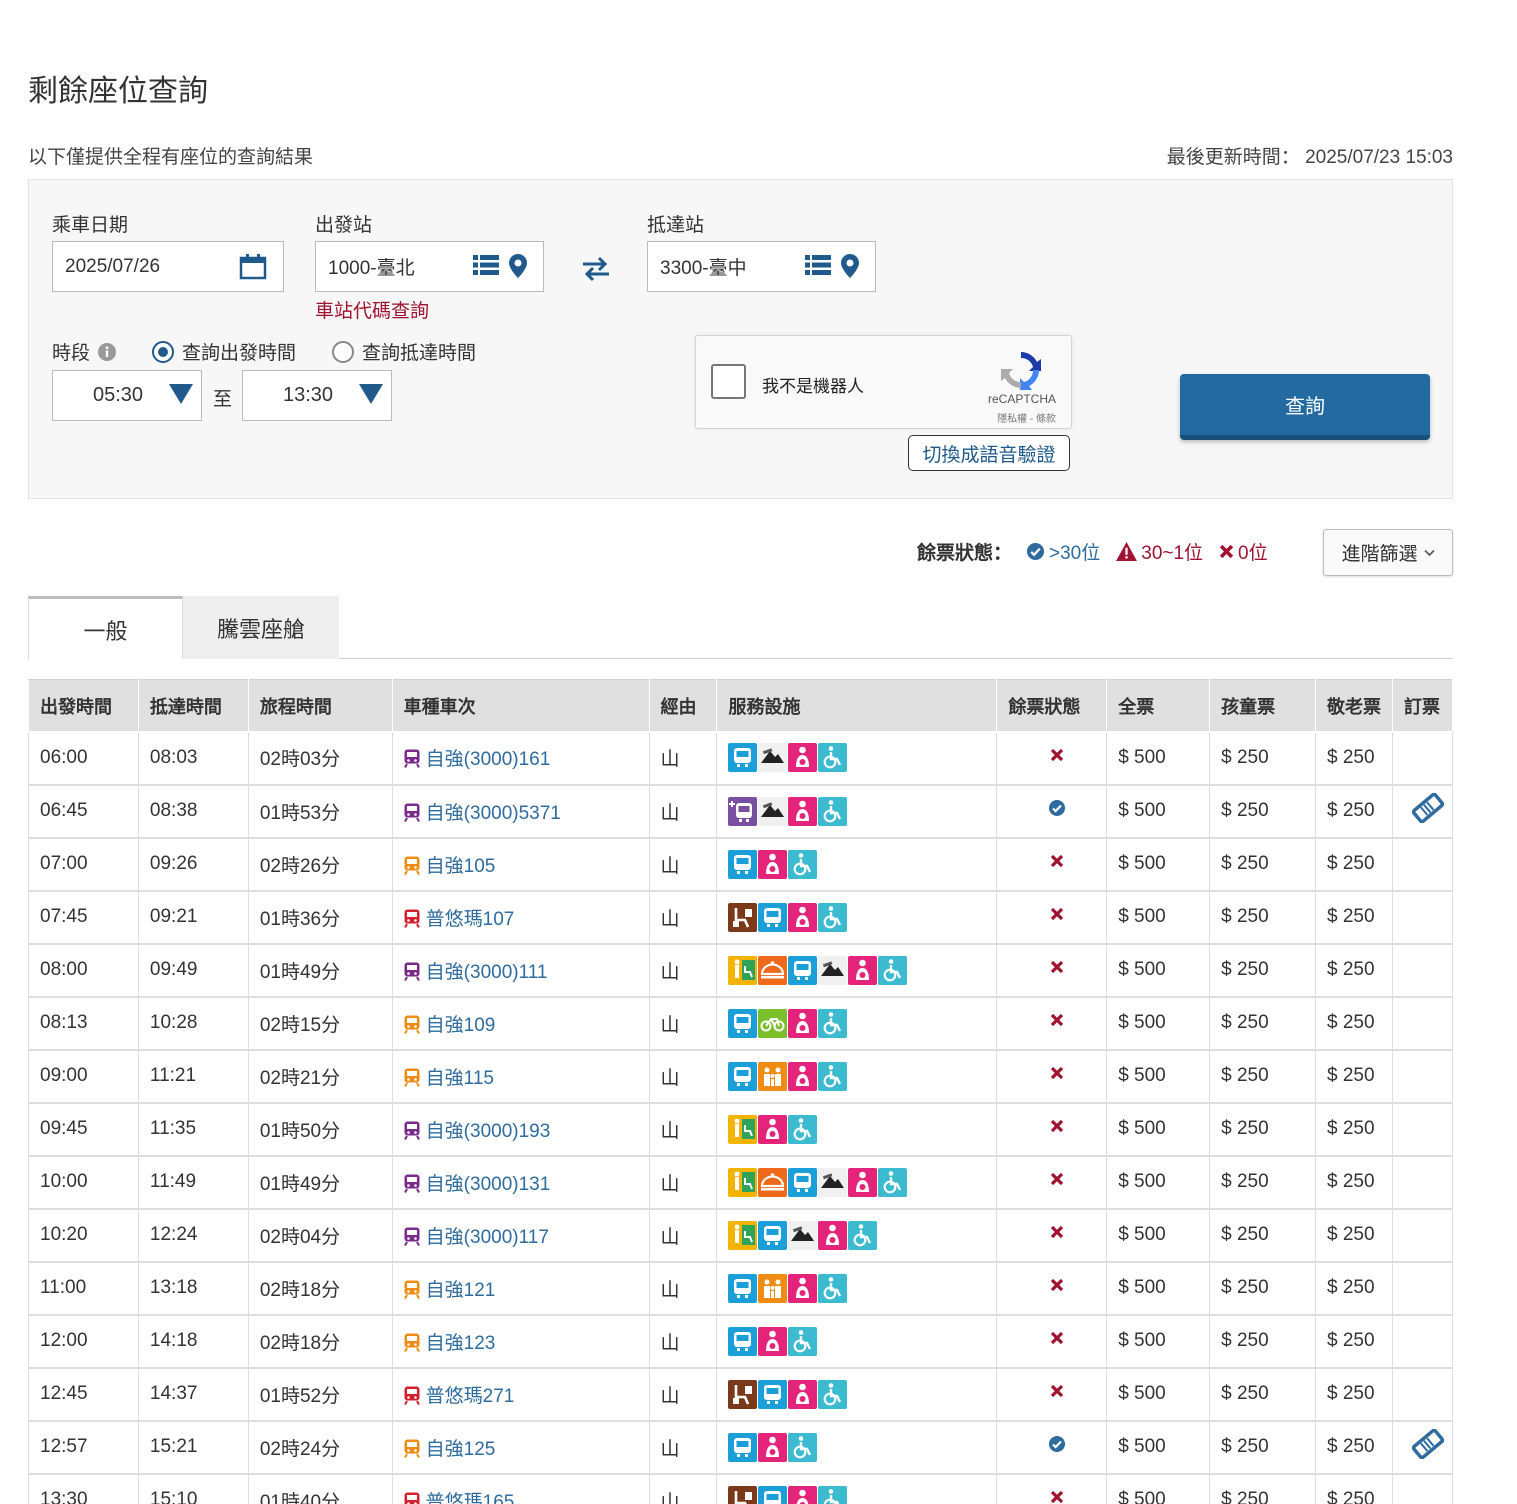 This screenshot has height=1504, width=1517. What do you see at coordinates (1354, 1394) in the screenshot?
I see `price-senior: $ 250` at bounding box center [1354, 1394].